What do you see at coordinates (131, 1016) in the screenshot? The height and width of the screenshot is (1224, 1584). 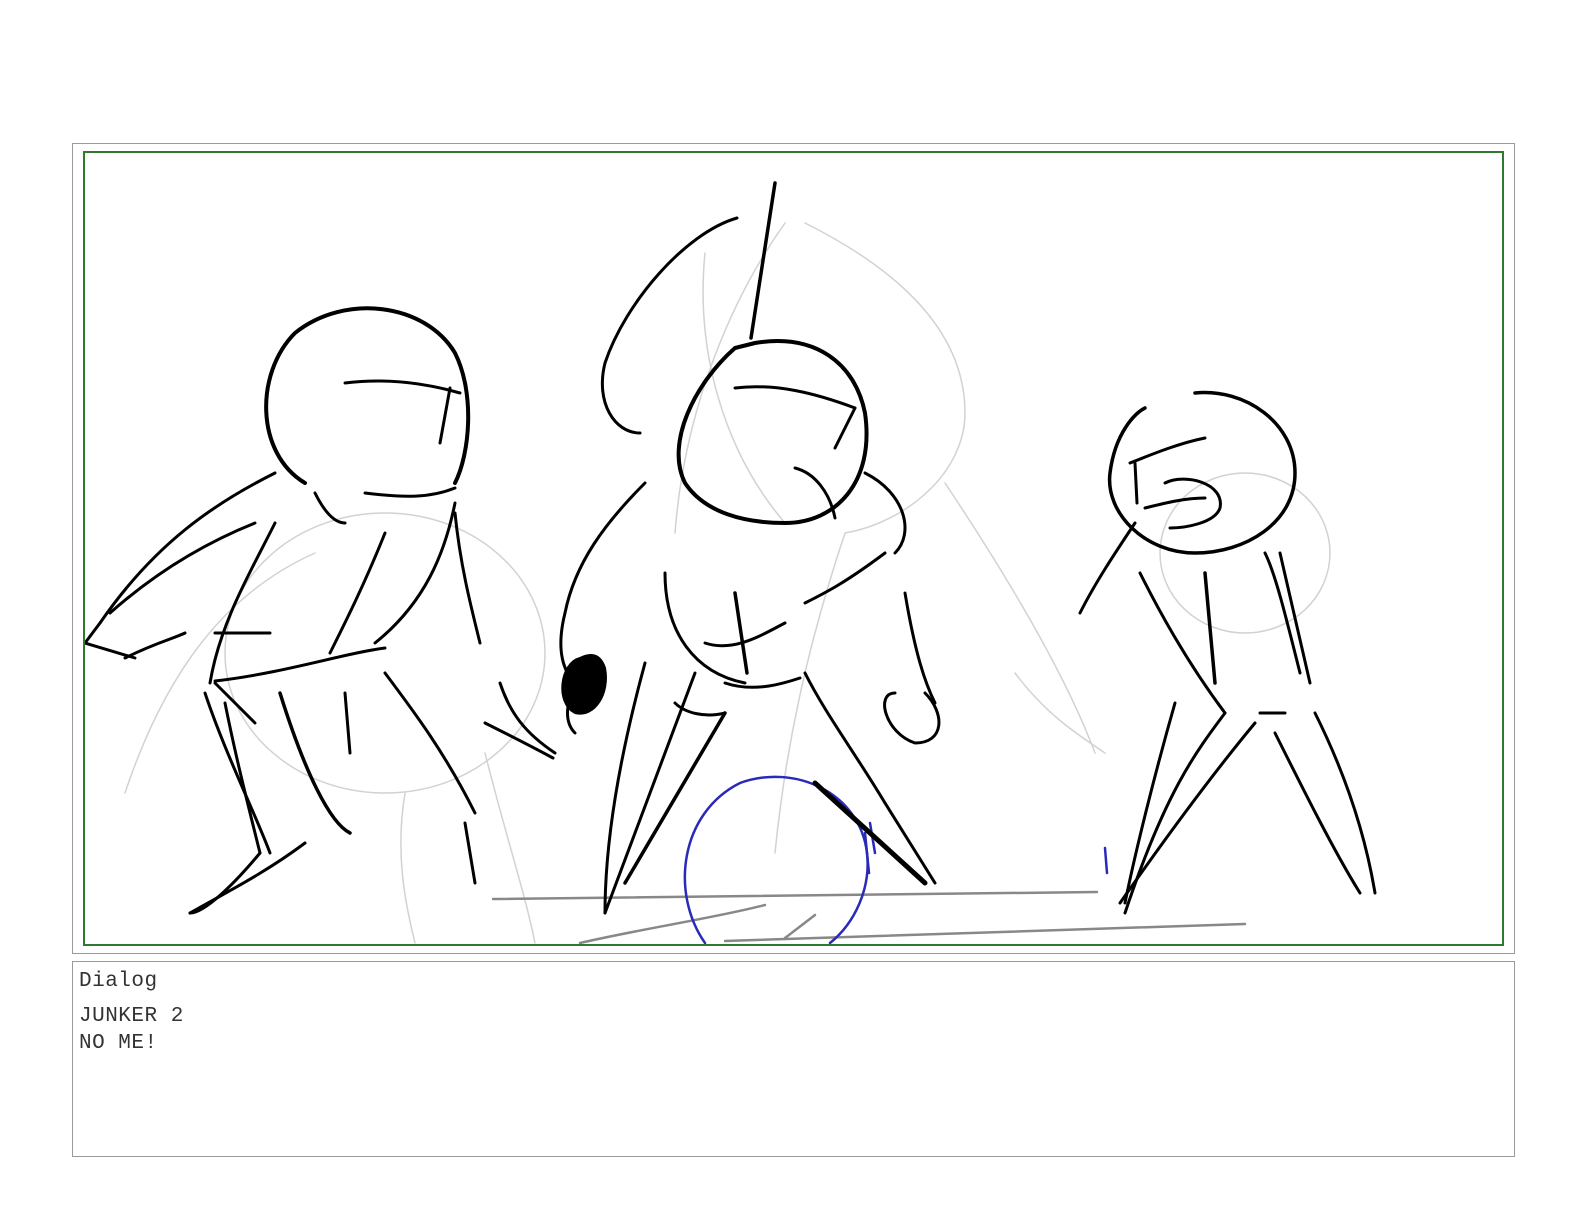 I see `dialog-character-name: JUNKER 2` at bounding box center [131, 1016].